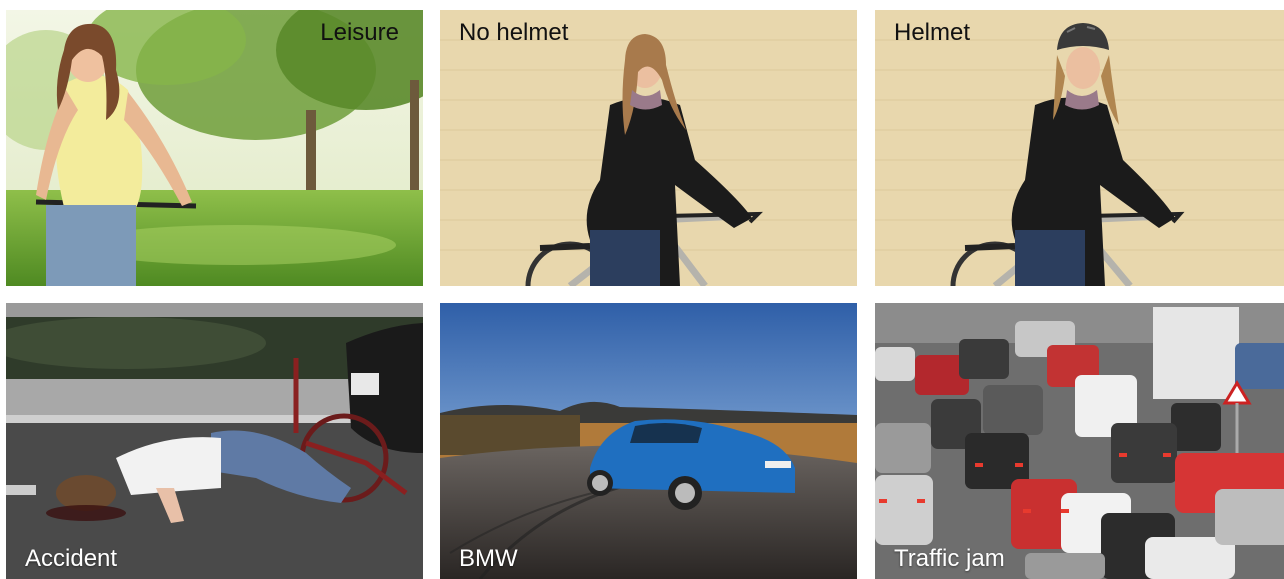  What do you see at coordinates (488, 558) in the screenshot?
I see `label-bmw: BMW` at bounding box center [488, 558].